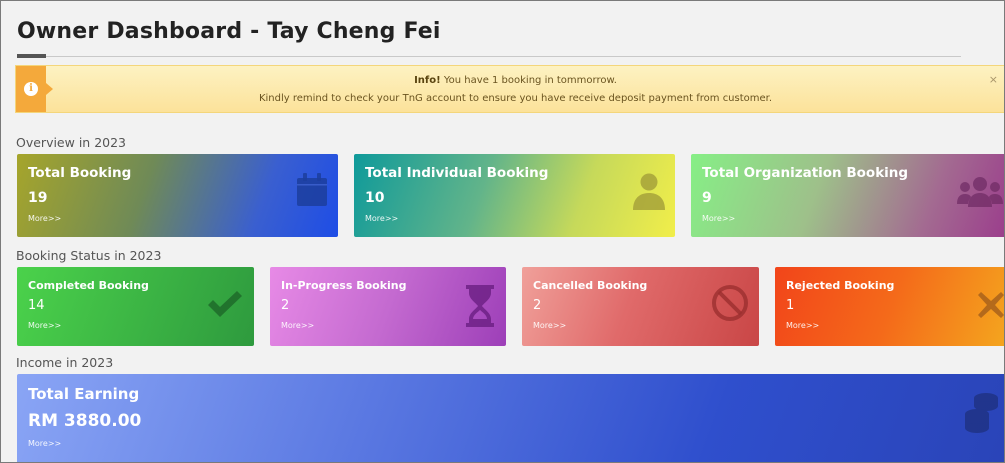 The width and height of the screenshot is (1005, 463). I want to click on info-icon: i, so click(31, 89).